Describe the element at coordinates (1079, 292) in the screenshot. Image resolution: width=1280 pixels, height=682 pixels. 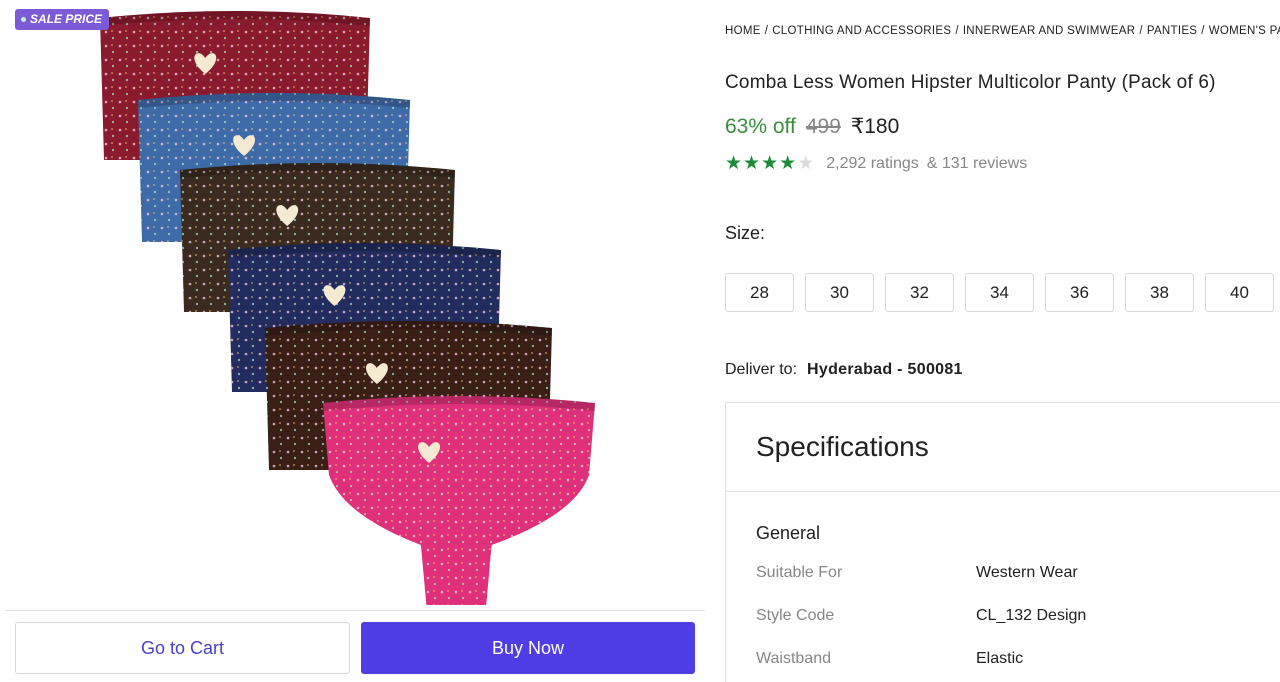
I see `size-option-36: 36` at that location.